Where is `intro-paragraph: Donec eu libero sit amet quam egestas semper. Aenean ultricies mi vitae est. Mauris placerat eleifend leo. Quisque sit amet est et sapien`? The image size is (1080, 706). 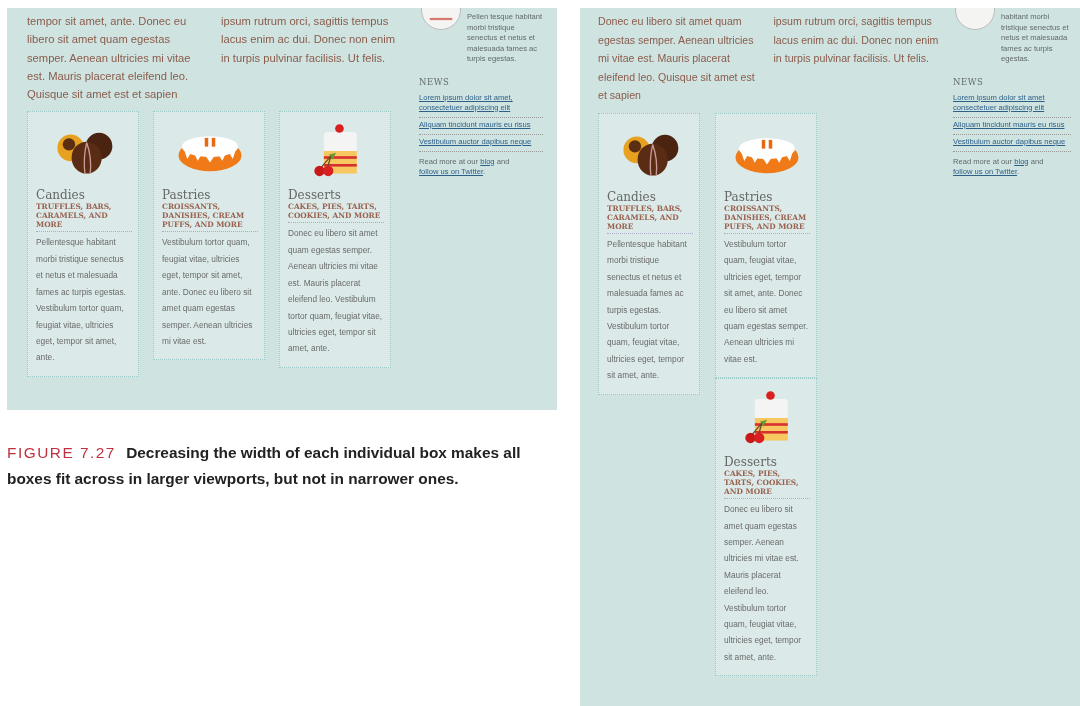 intro-paragraph: Donec eu libero sit amet quam egestas semper. Aenean ultricies mi vitae est. Mauris placerat eleifend leo. Quisque sit amet est et sapien is located at coordinates (677, 59).